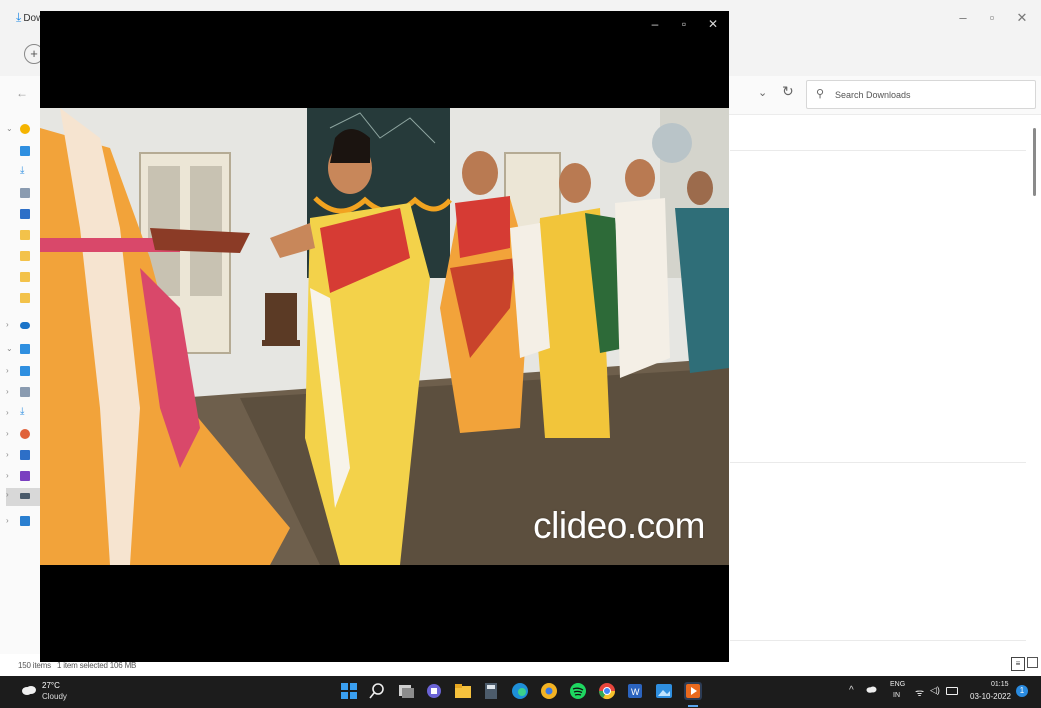  What do you see at coordinates (1032, 662) in the screenshot?
I see `tiles-view-button` at bounding box center [1032, 662].